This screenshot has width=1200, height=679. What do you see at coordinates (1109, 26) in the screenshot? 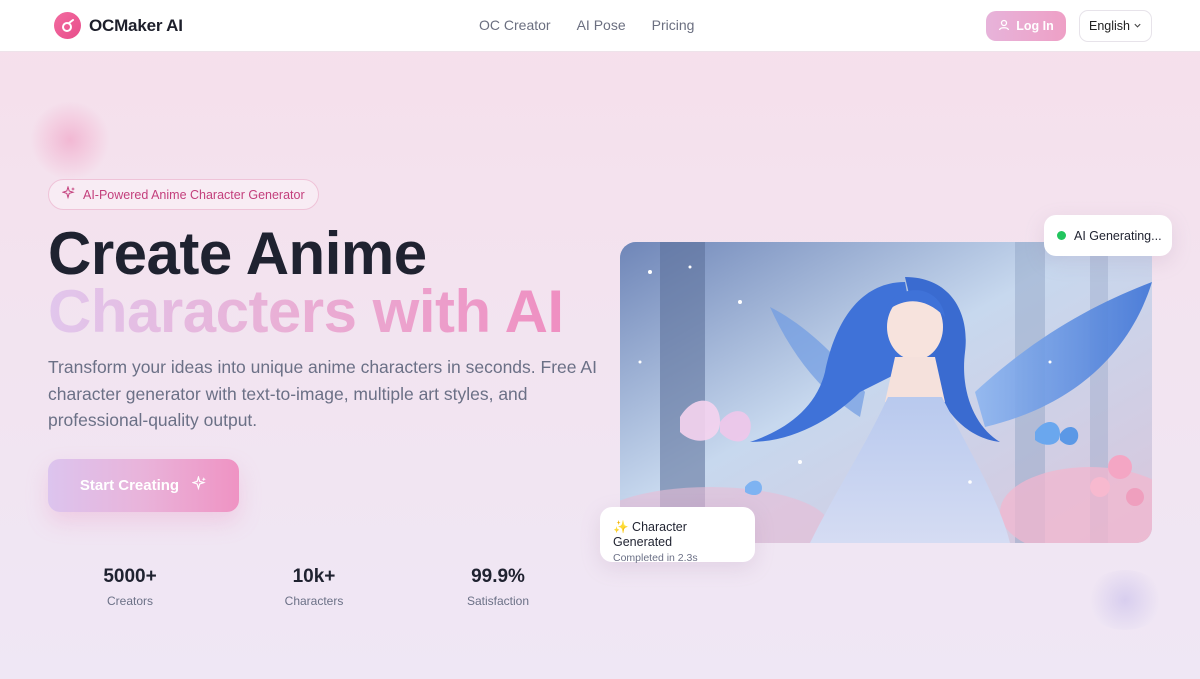
I see `language-label: English` at bounding box center [1109, 26].